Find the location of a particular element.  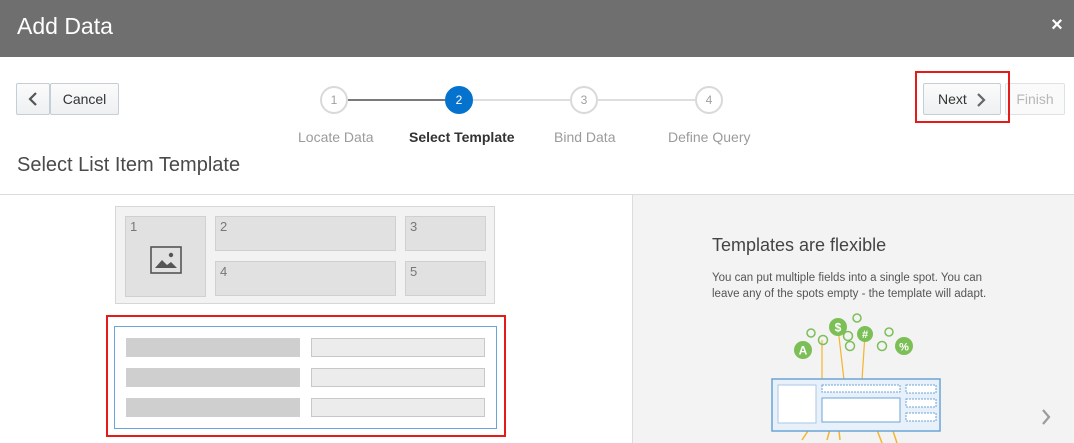

train-step-1-label: Locate Data is located at coordinates (336, 137).